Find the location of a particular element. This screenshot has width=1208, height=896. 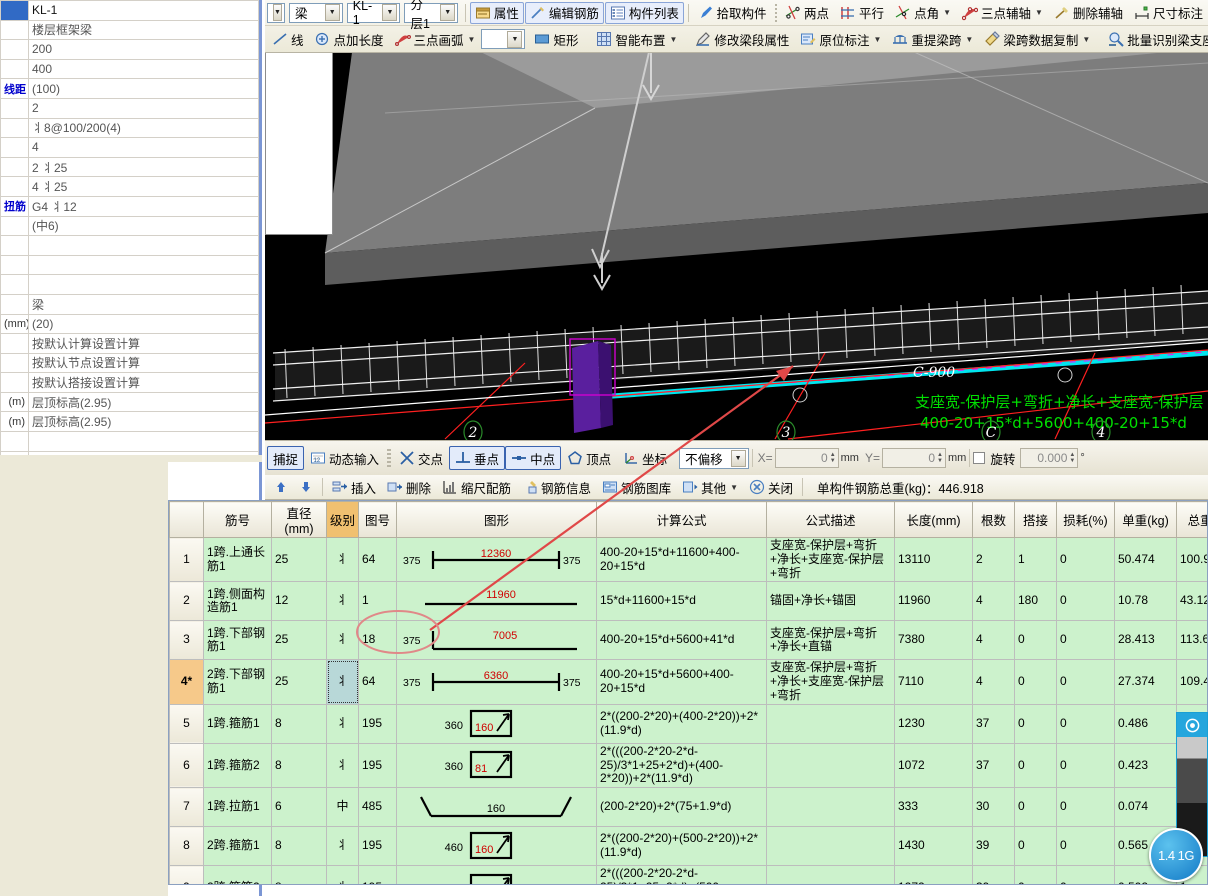

property-row: 楼层框架梁 is located at coordinates (129, 30).